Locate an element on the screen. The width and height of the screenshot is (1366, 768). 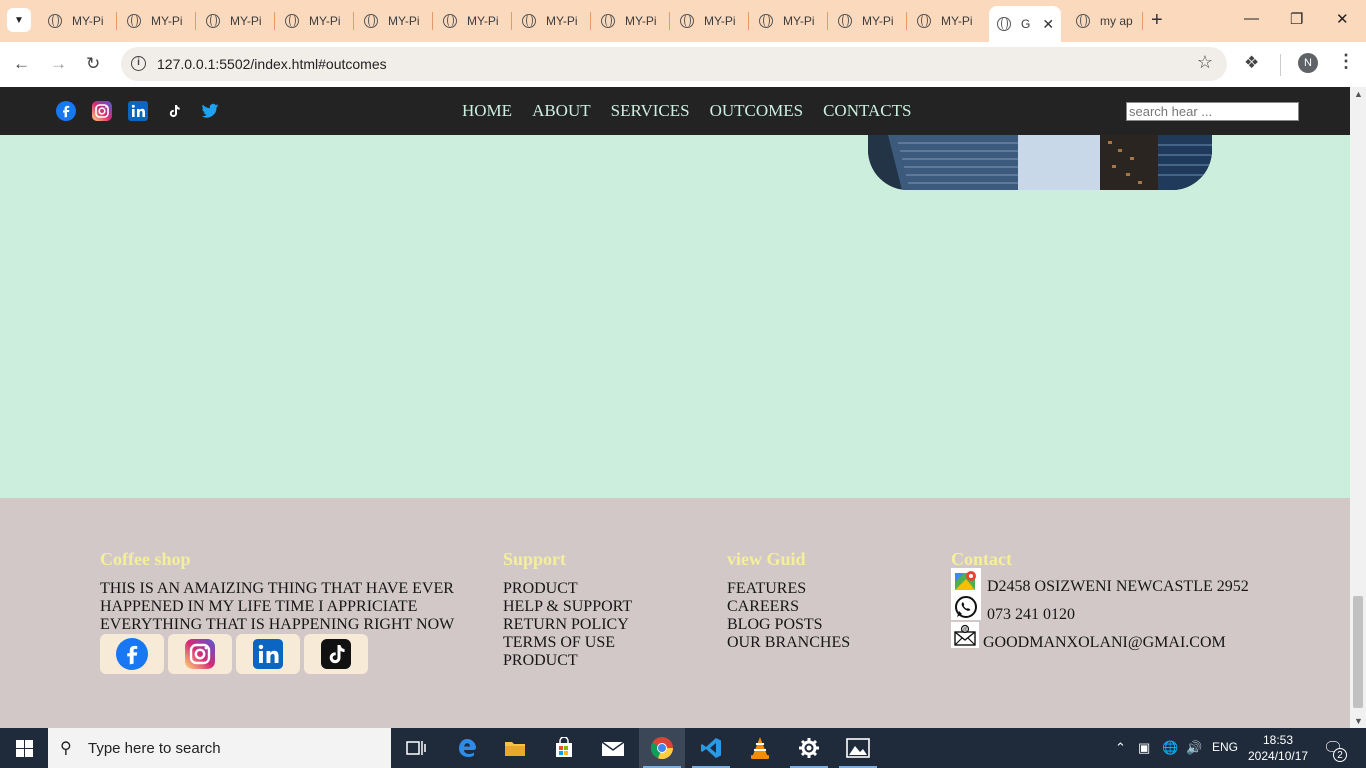
contact-phone: 073 241 0120 is located at coordinates (1031, 614).